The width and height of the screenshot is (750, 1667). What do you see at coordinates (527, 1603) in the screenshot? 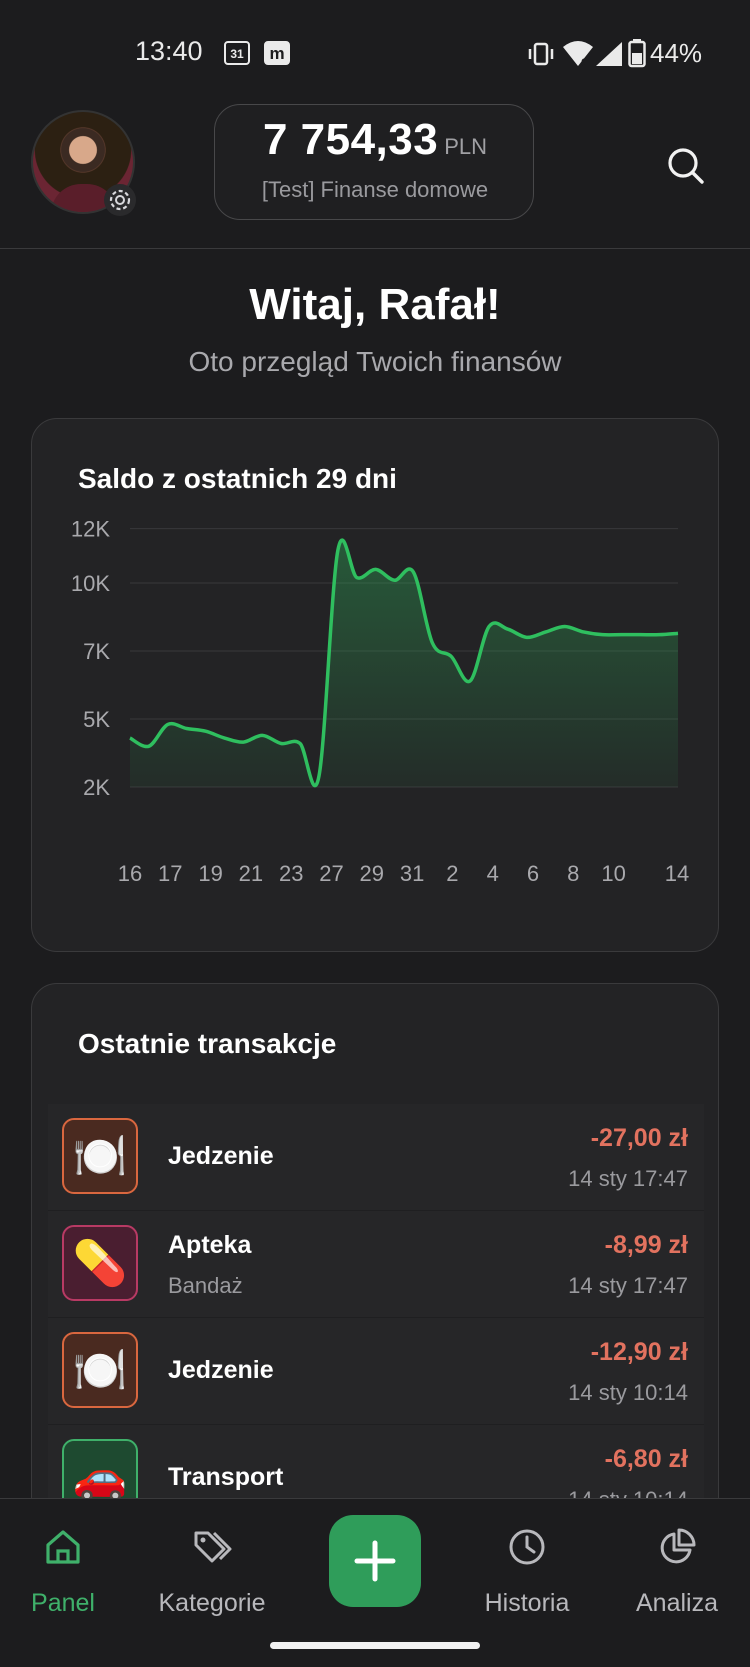
I see `nav-history-label: Historia` at bounding box center [527, 1603].